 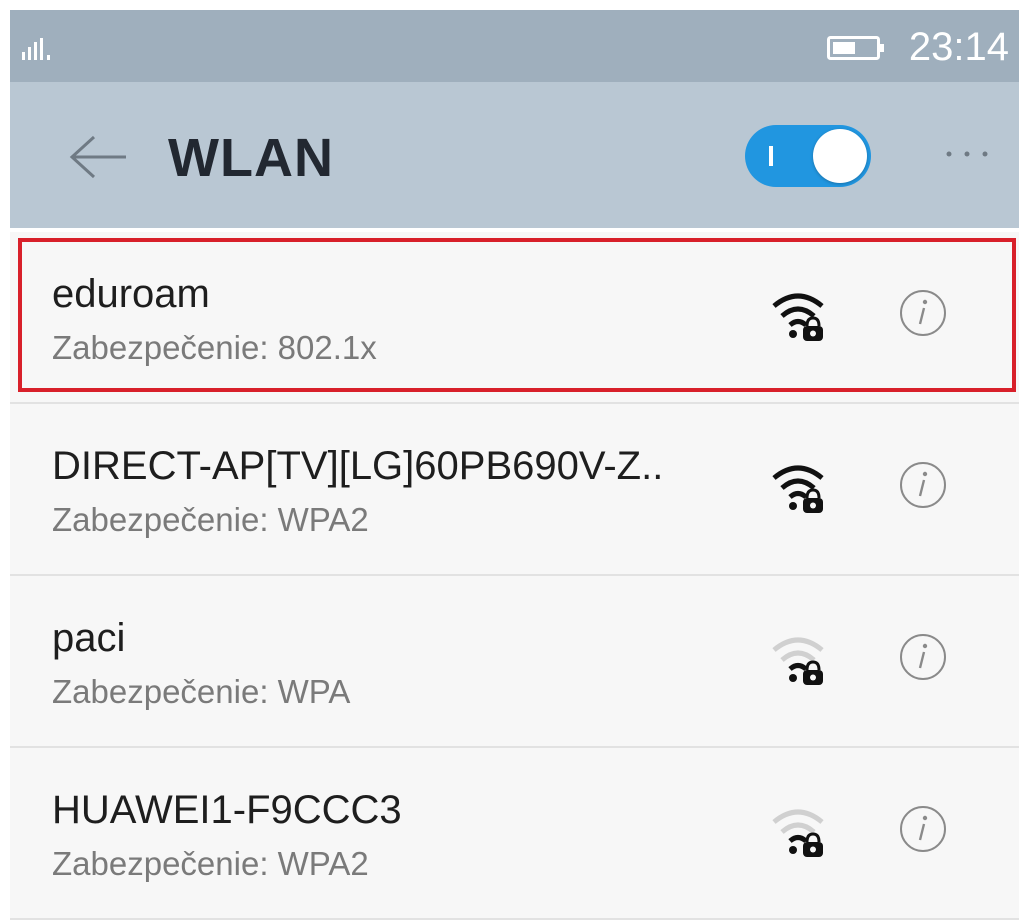 I want to click on toggle-on-indicator, so click(x=771, y=156).